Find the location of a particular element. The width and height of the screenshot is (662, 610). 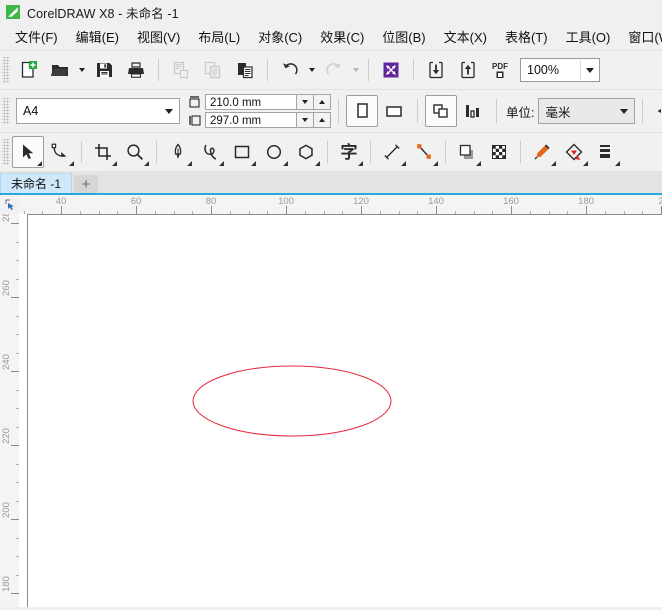

text-tool-flyout-icon is located at coordinates (360, 163).